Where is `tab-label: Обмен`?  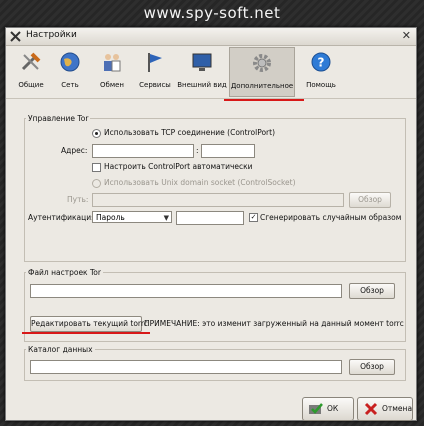
tab-label: Обмен is located at coordinates (112, 85).